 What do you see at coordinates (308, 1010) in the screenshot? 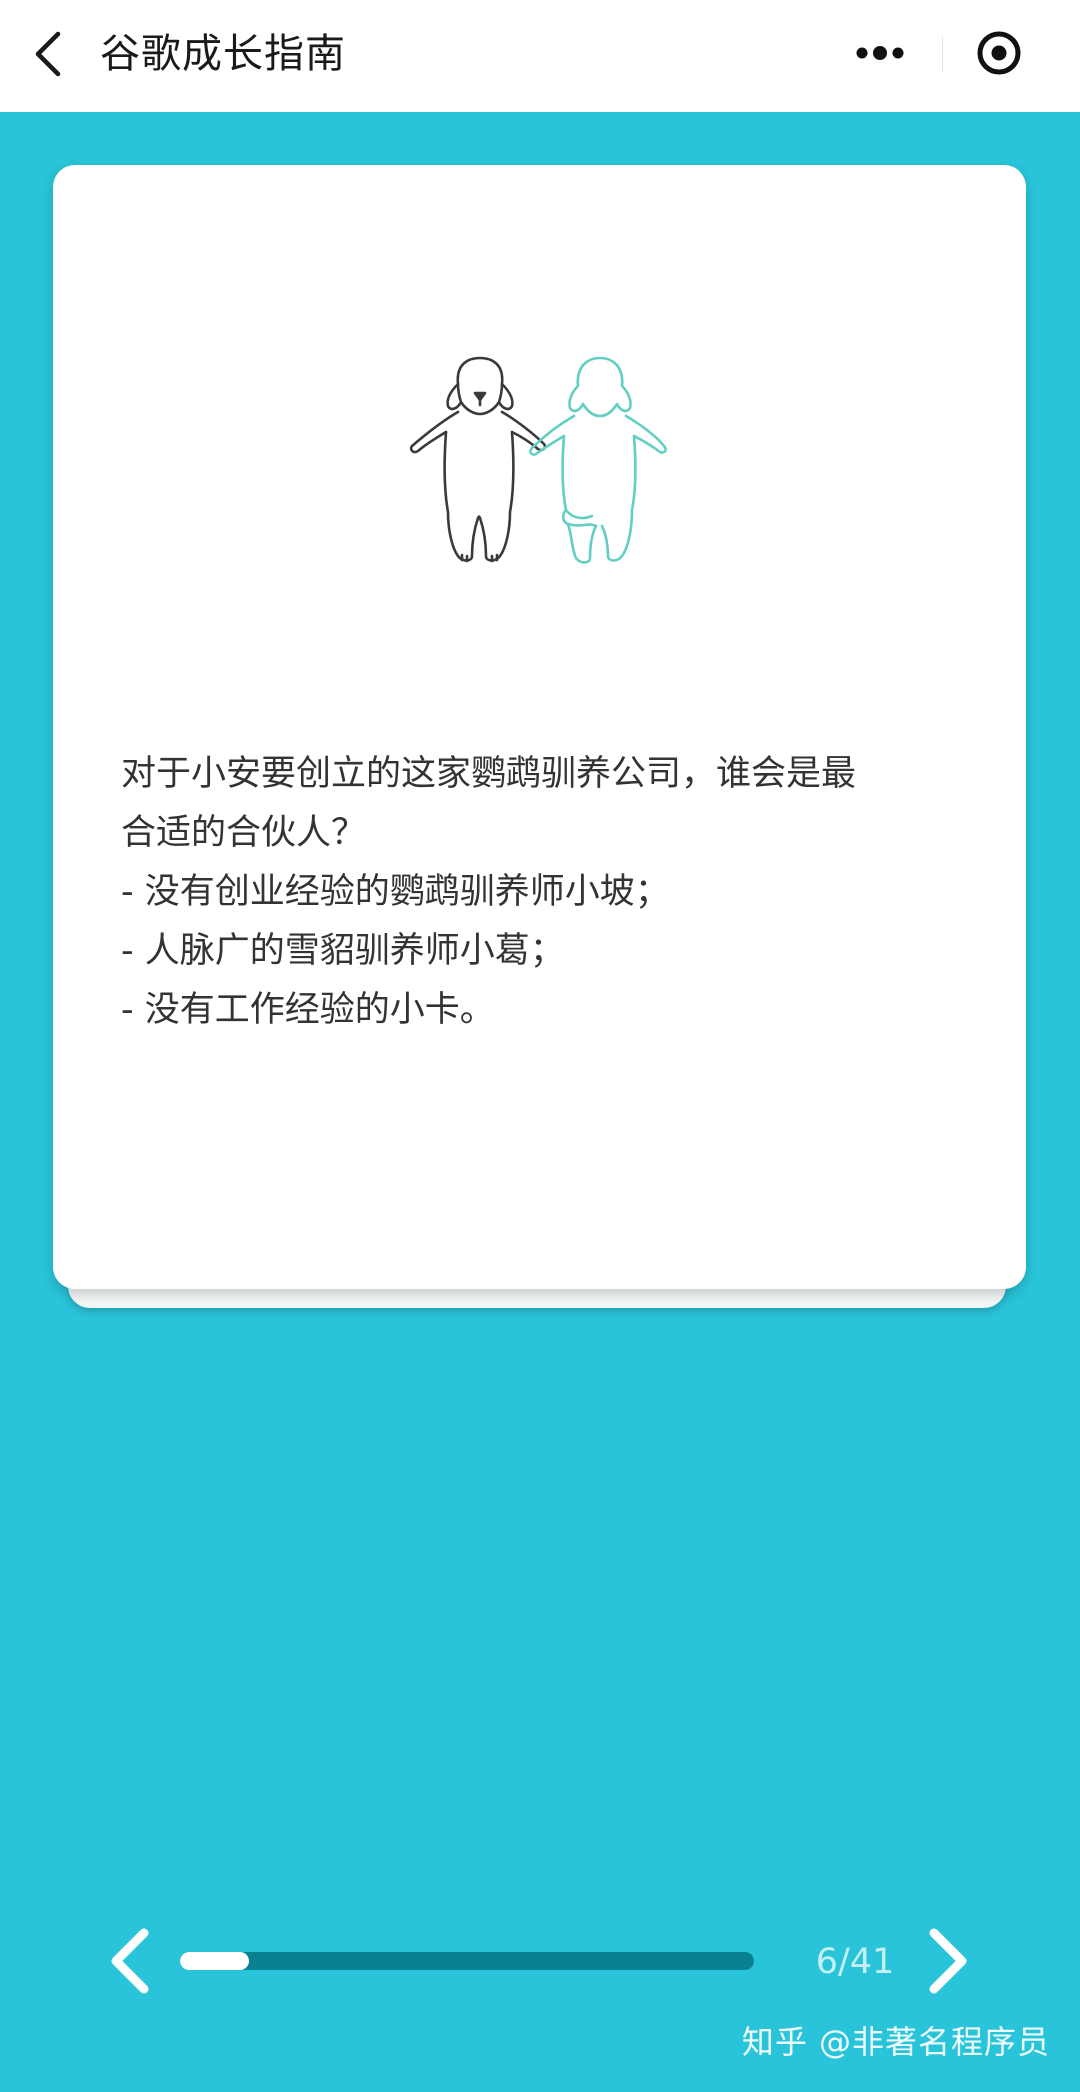
I see `question-line: - 没有工作经验的小卡。` at bounding box center [308, 1010].